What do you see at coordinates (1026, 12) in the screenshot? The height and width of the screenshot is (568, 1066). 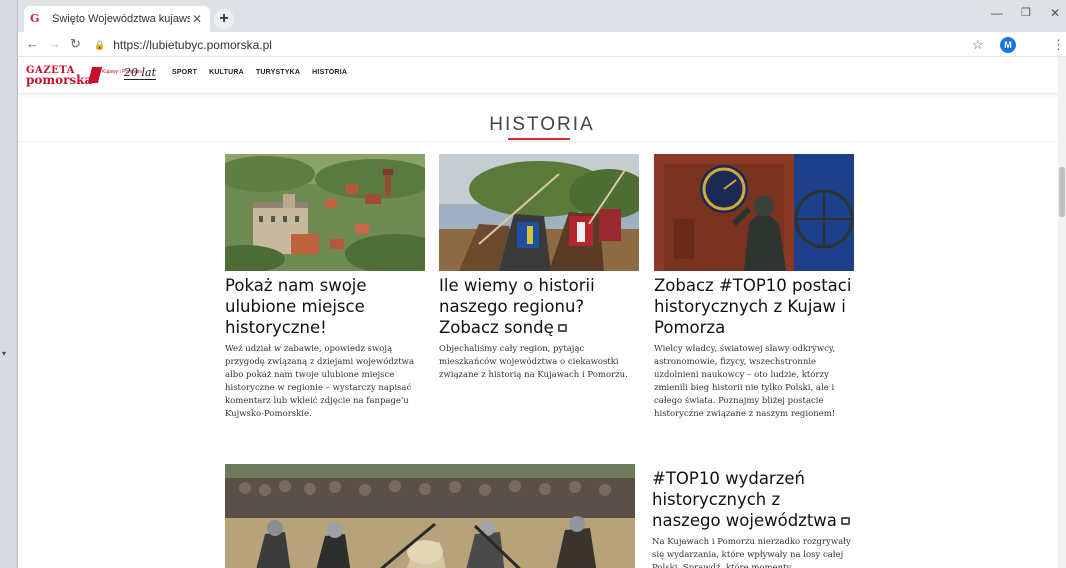 I see `restore-icon: ❐` at bounding box center [1026, 12].